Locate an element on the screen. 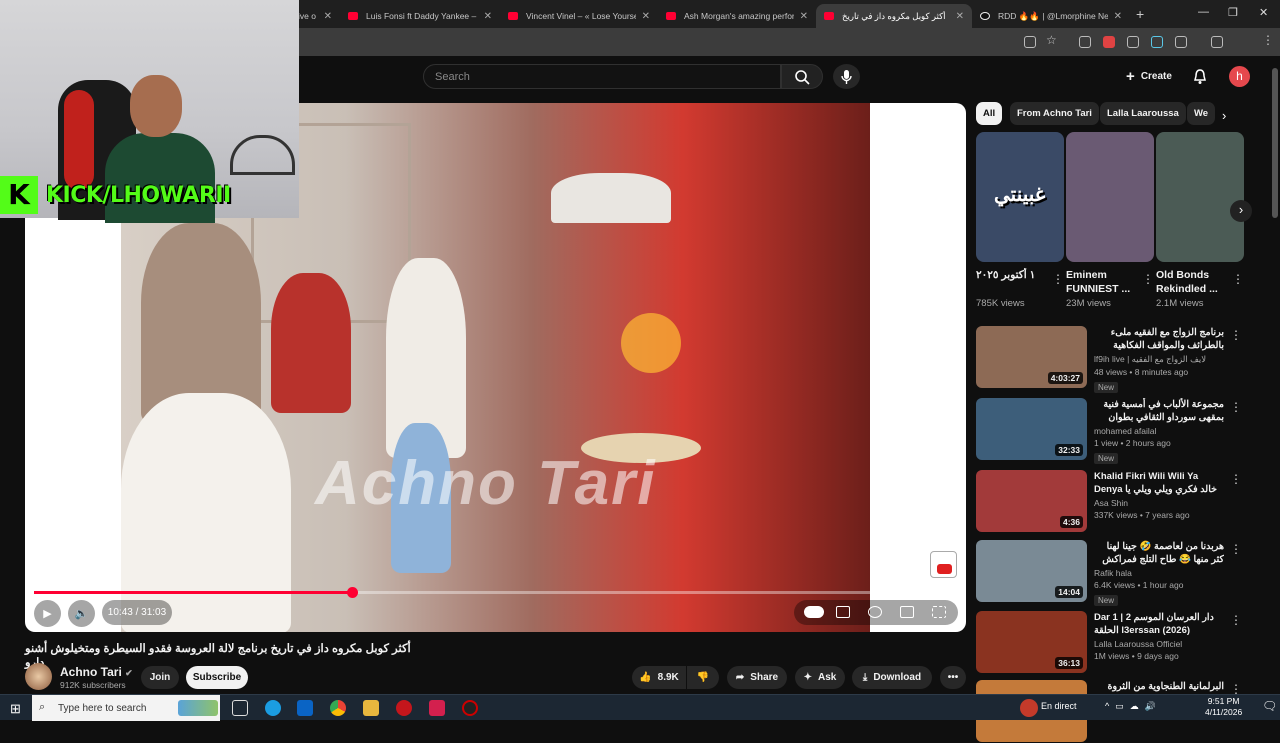 Image resolution: width=1280 pixels, height=743 pixels. bookmark-star-icon: ☆ is located at coordinates (1052, 40).